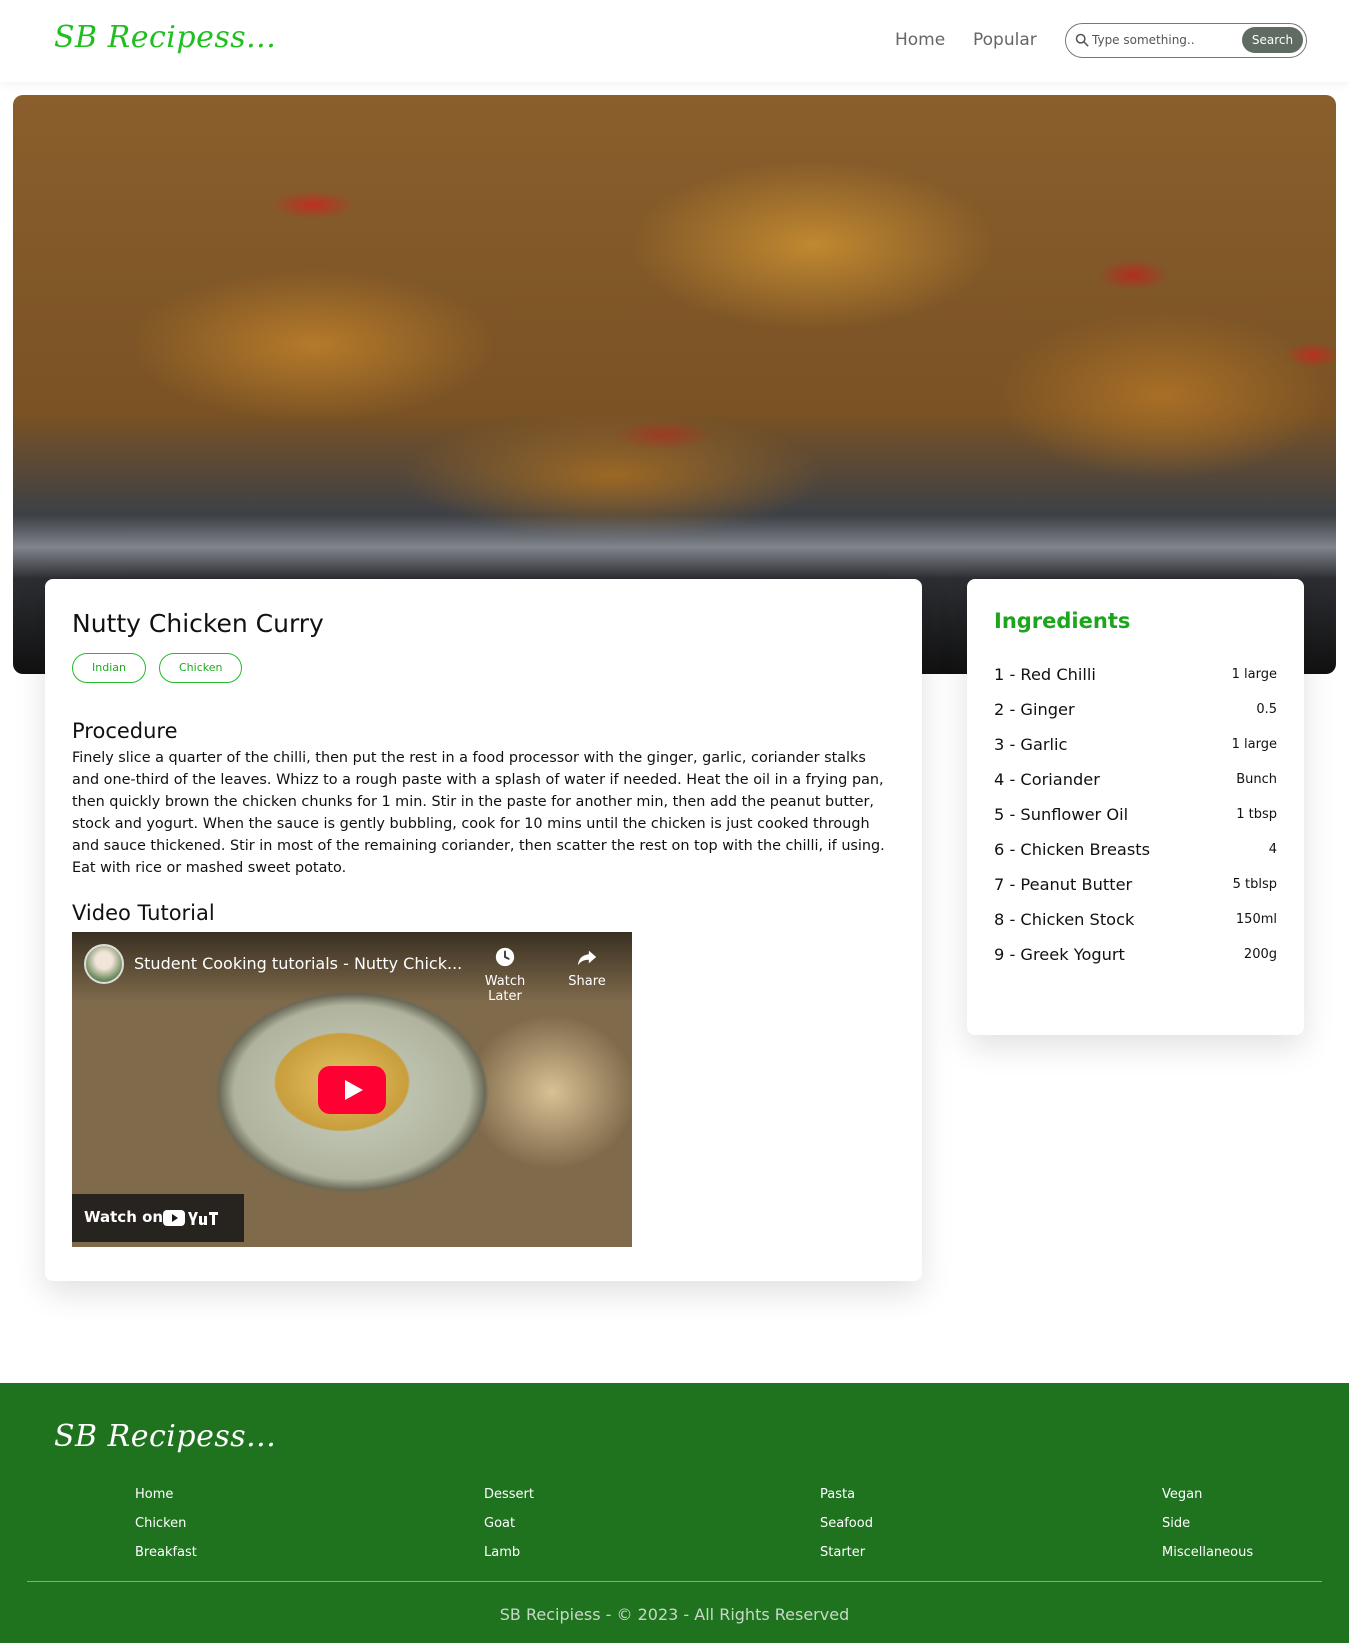 The width and height of the screenshot is (1349, 1643). What do you see at coordinates (143, 913) in the screenshot?
I see `video-tutorial-heading: Video Tutorial` at bounding box center [143, 913].